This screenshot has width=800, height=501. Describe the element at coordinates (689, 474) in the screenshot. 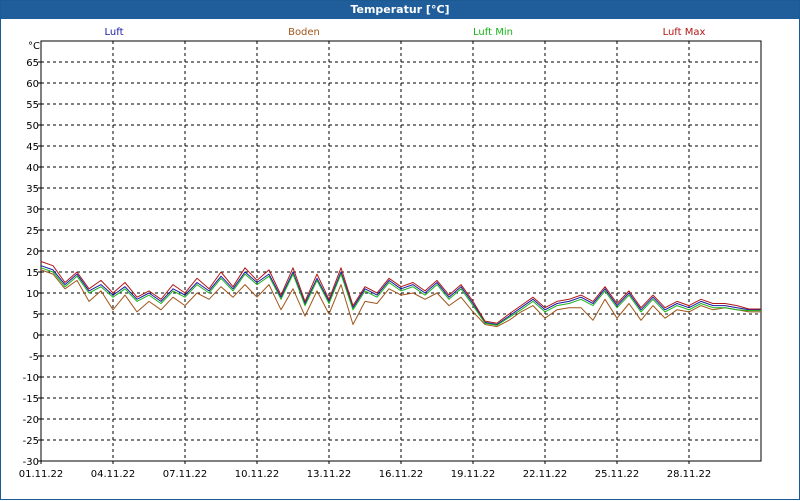

I see `x-tick-label: 28.11.22` at that location.